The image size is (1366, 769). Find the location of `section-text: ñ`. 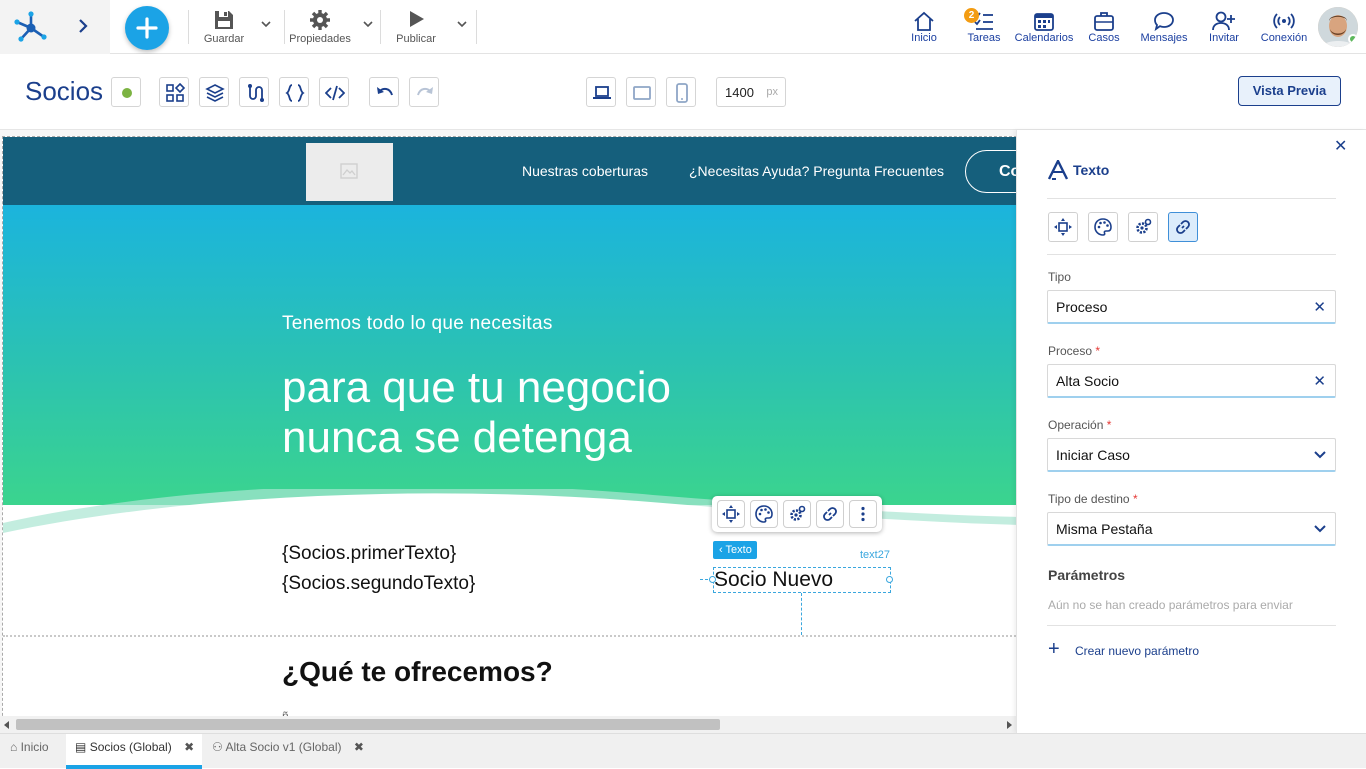

section-text: ñ is located at coordinates (285, 712).